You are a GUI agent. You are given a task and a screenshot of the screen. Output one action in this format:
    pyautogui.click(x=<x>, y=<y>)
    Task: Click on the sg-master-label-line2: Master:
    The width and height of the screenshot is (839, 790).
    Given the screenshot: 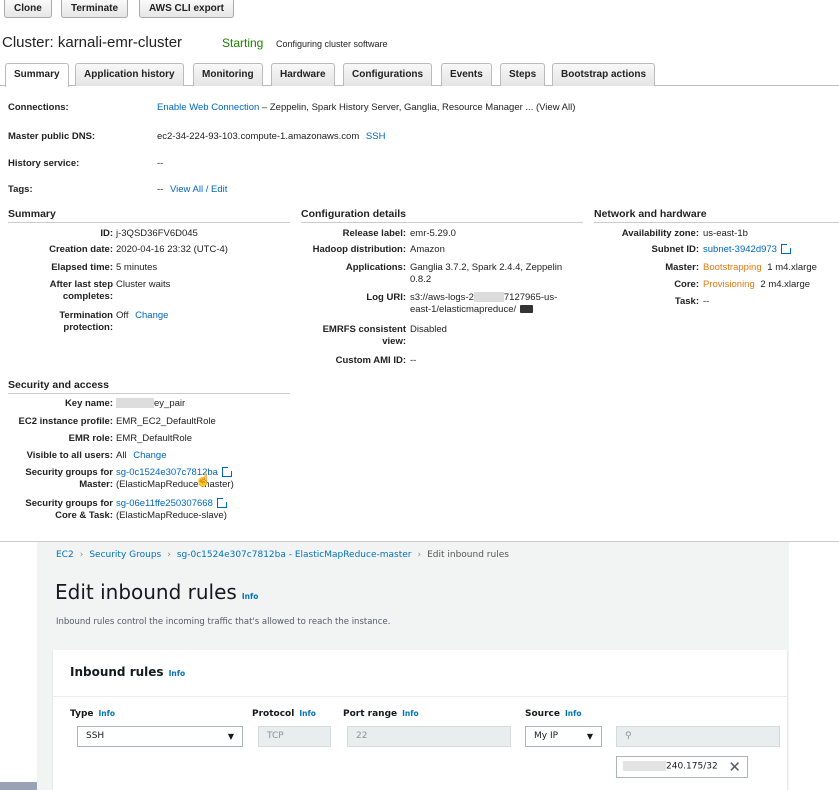 What is the action you would take?
    pyautogui.click(x=96, y=484)
    